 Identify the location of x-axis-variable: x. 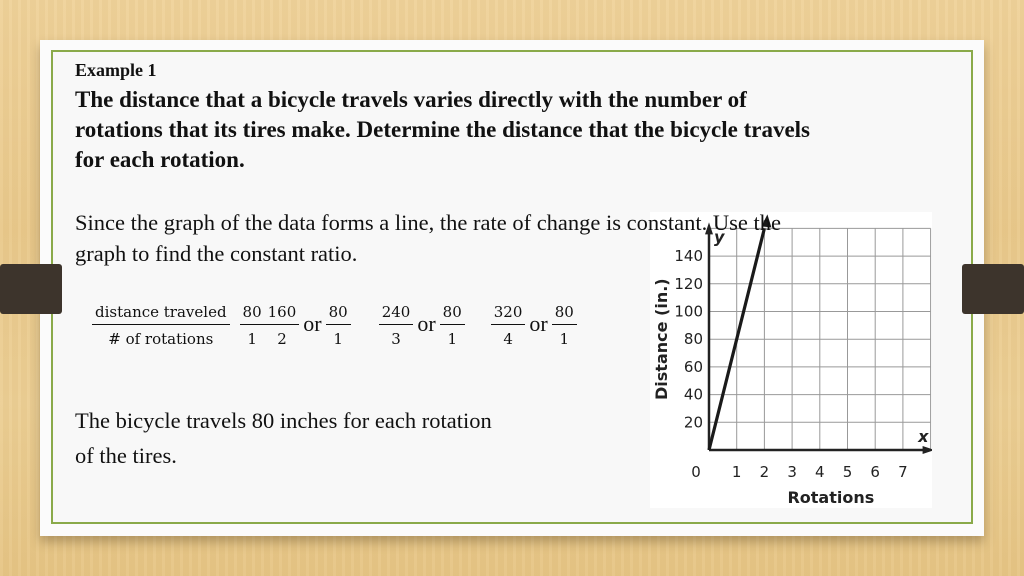
(923, 436).